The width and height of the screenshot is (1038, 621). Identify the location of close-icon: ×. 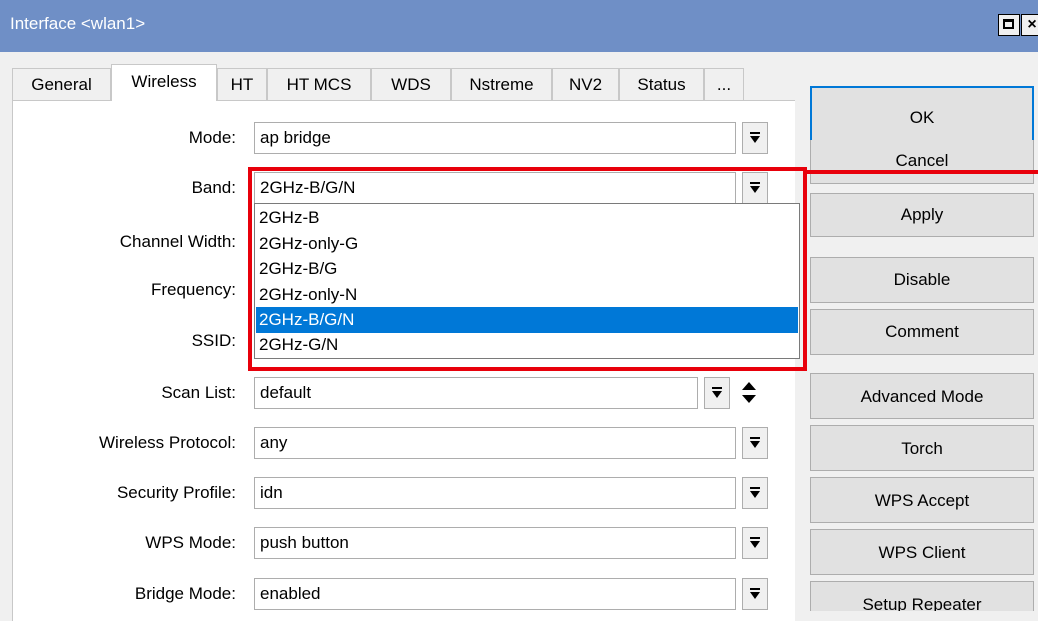
(1029, 25).